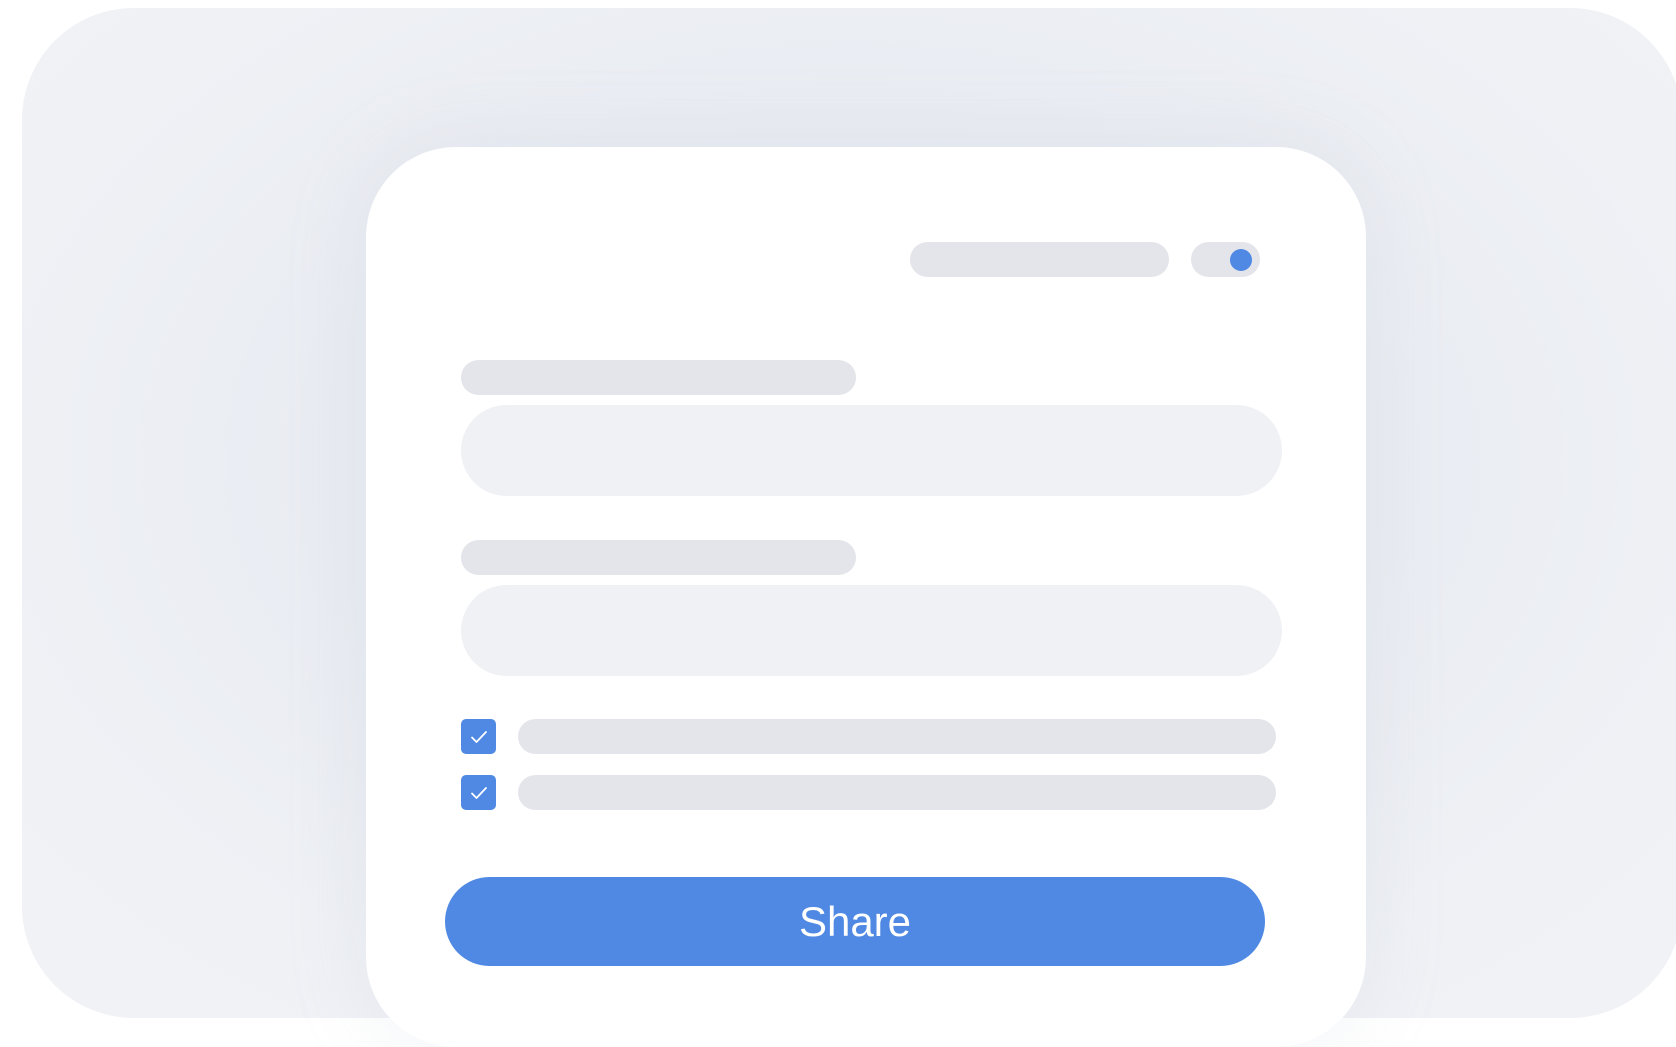 This screenshot has width=1676, height=1047. Describe the element at coordinates (658, 377) in the screenshot. I see `field-1-label-placeholder` at that location.